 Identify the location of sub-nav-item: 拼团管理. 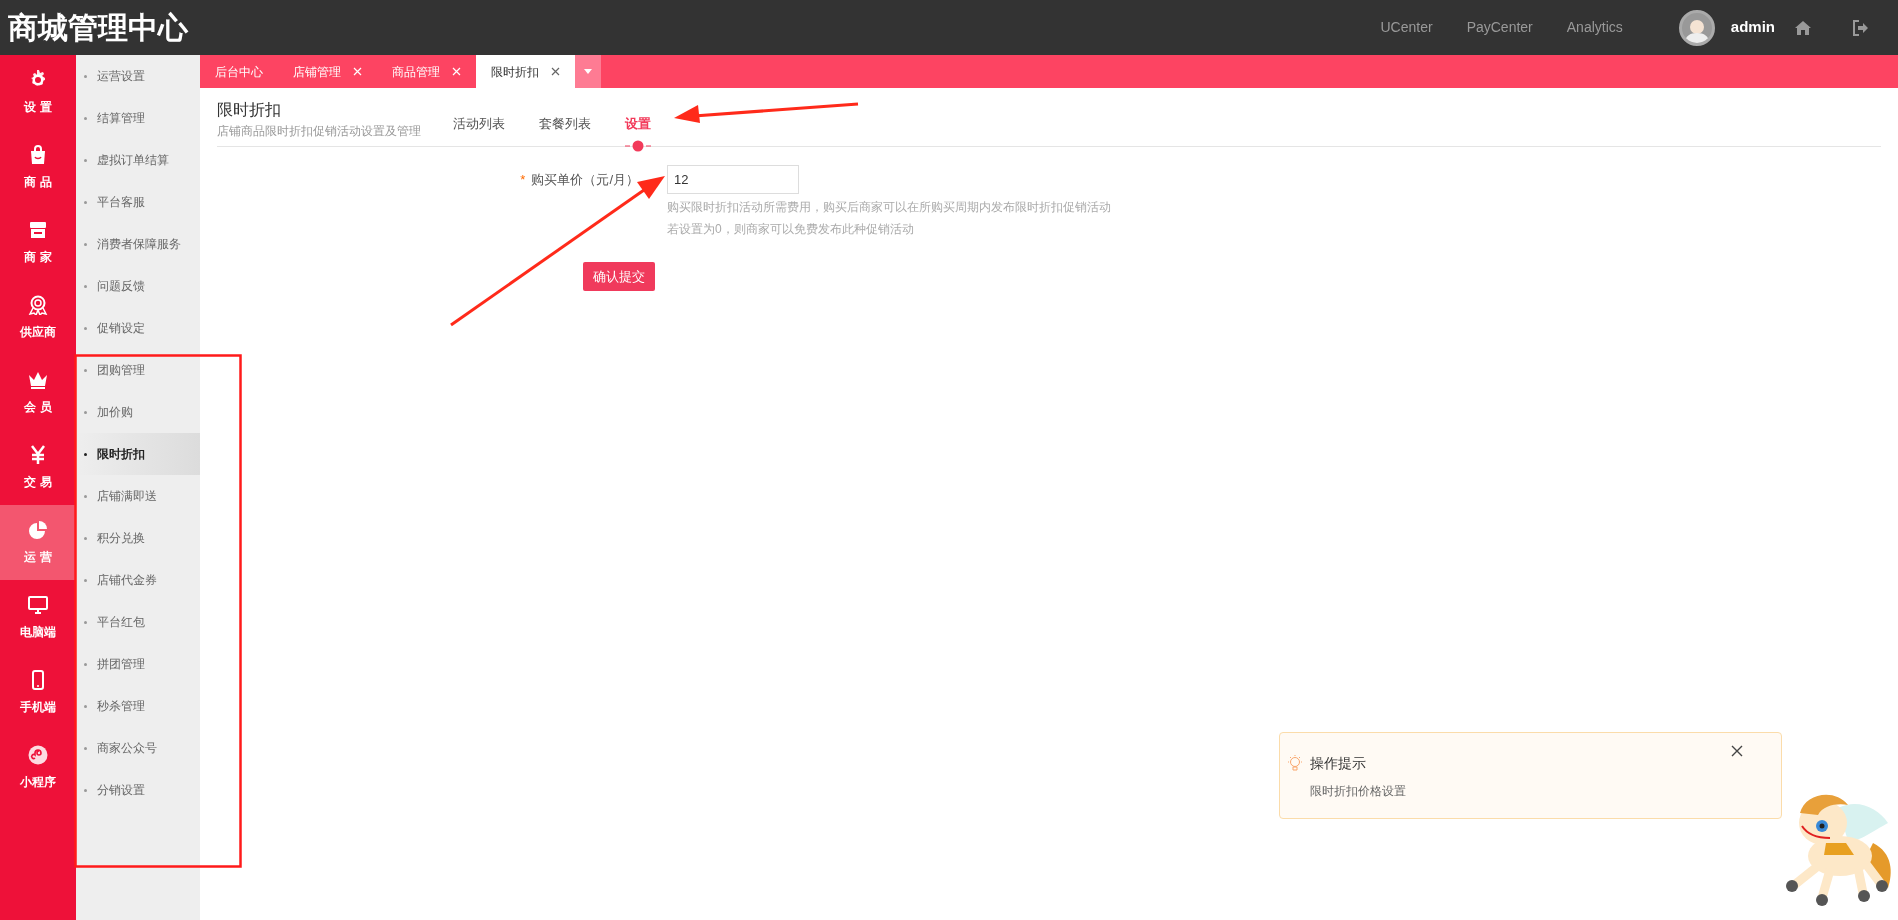
(138, 664).